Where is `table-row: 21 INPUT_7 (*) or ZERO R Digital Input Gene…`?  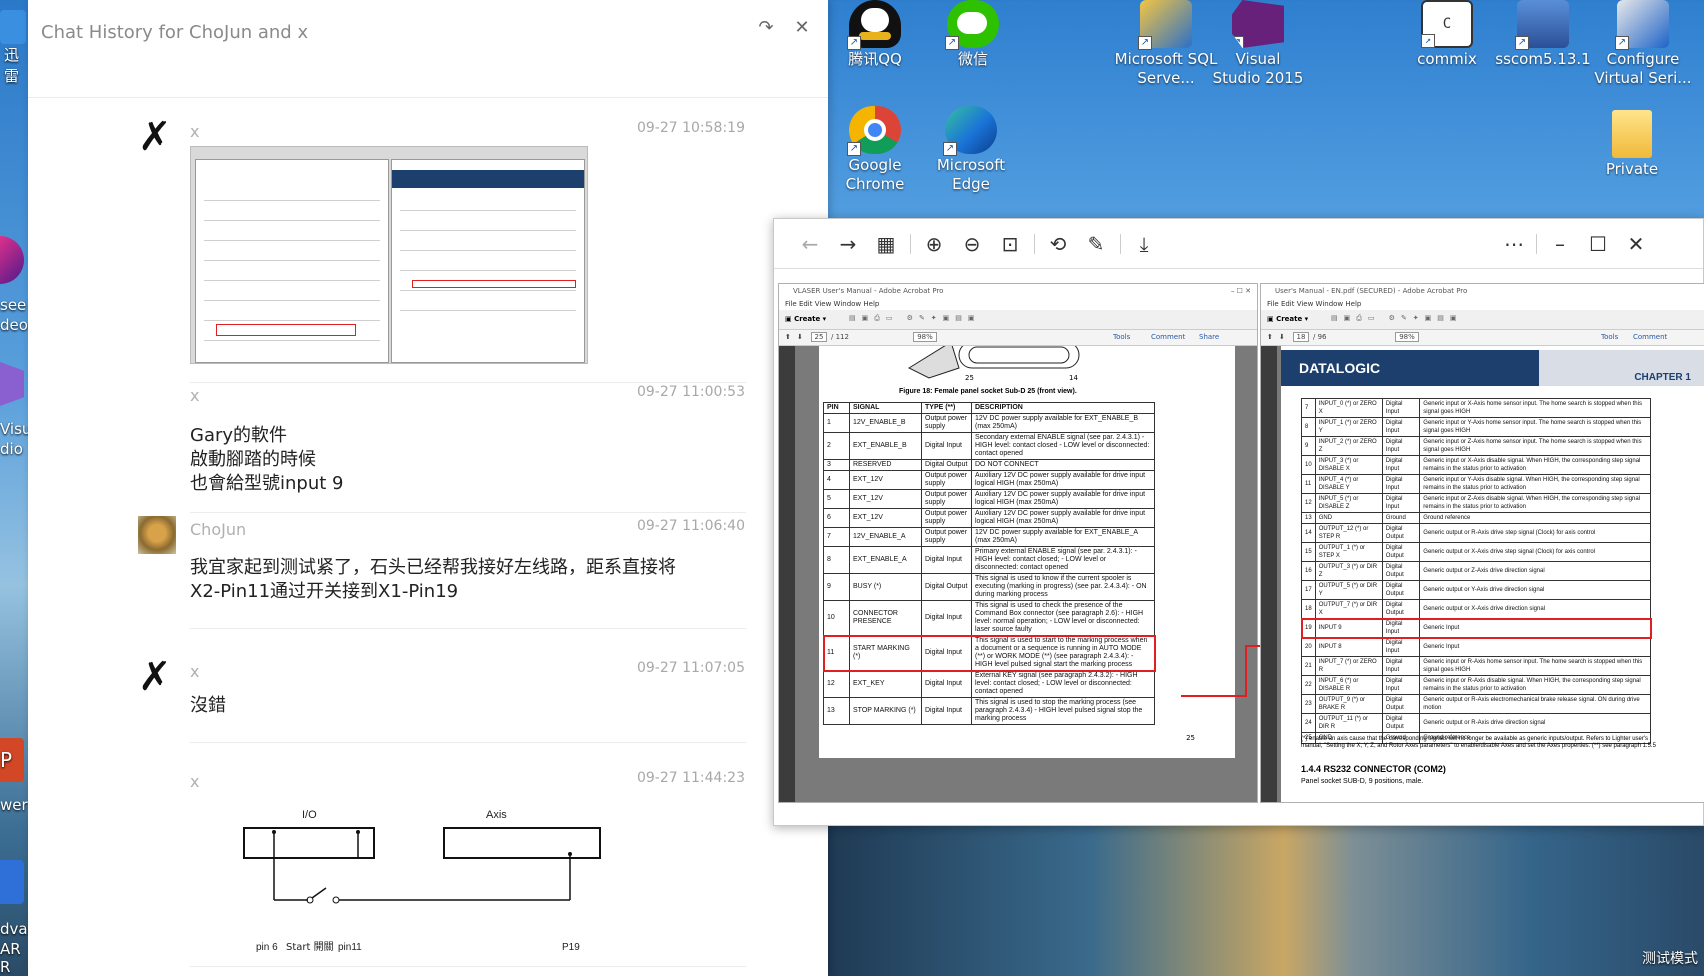 table-row: 21 INPUT_7 (*) or ZERO R Digital Input Gene… is located at coordinates (1476, 666).